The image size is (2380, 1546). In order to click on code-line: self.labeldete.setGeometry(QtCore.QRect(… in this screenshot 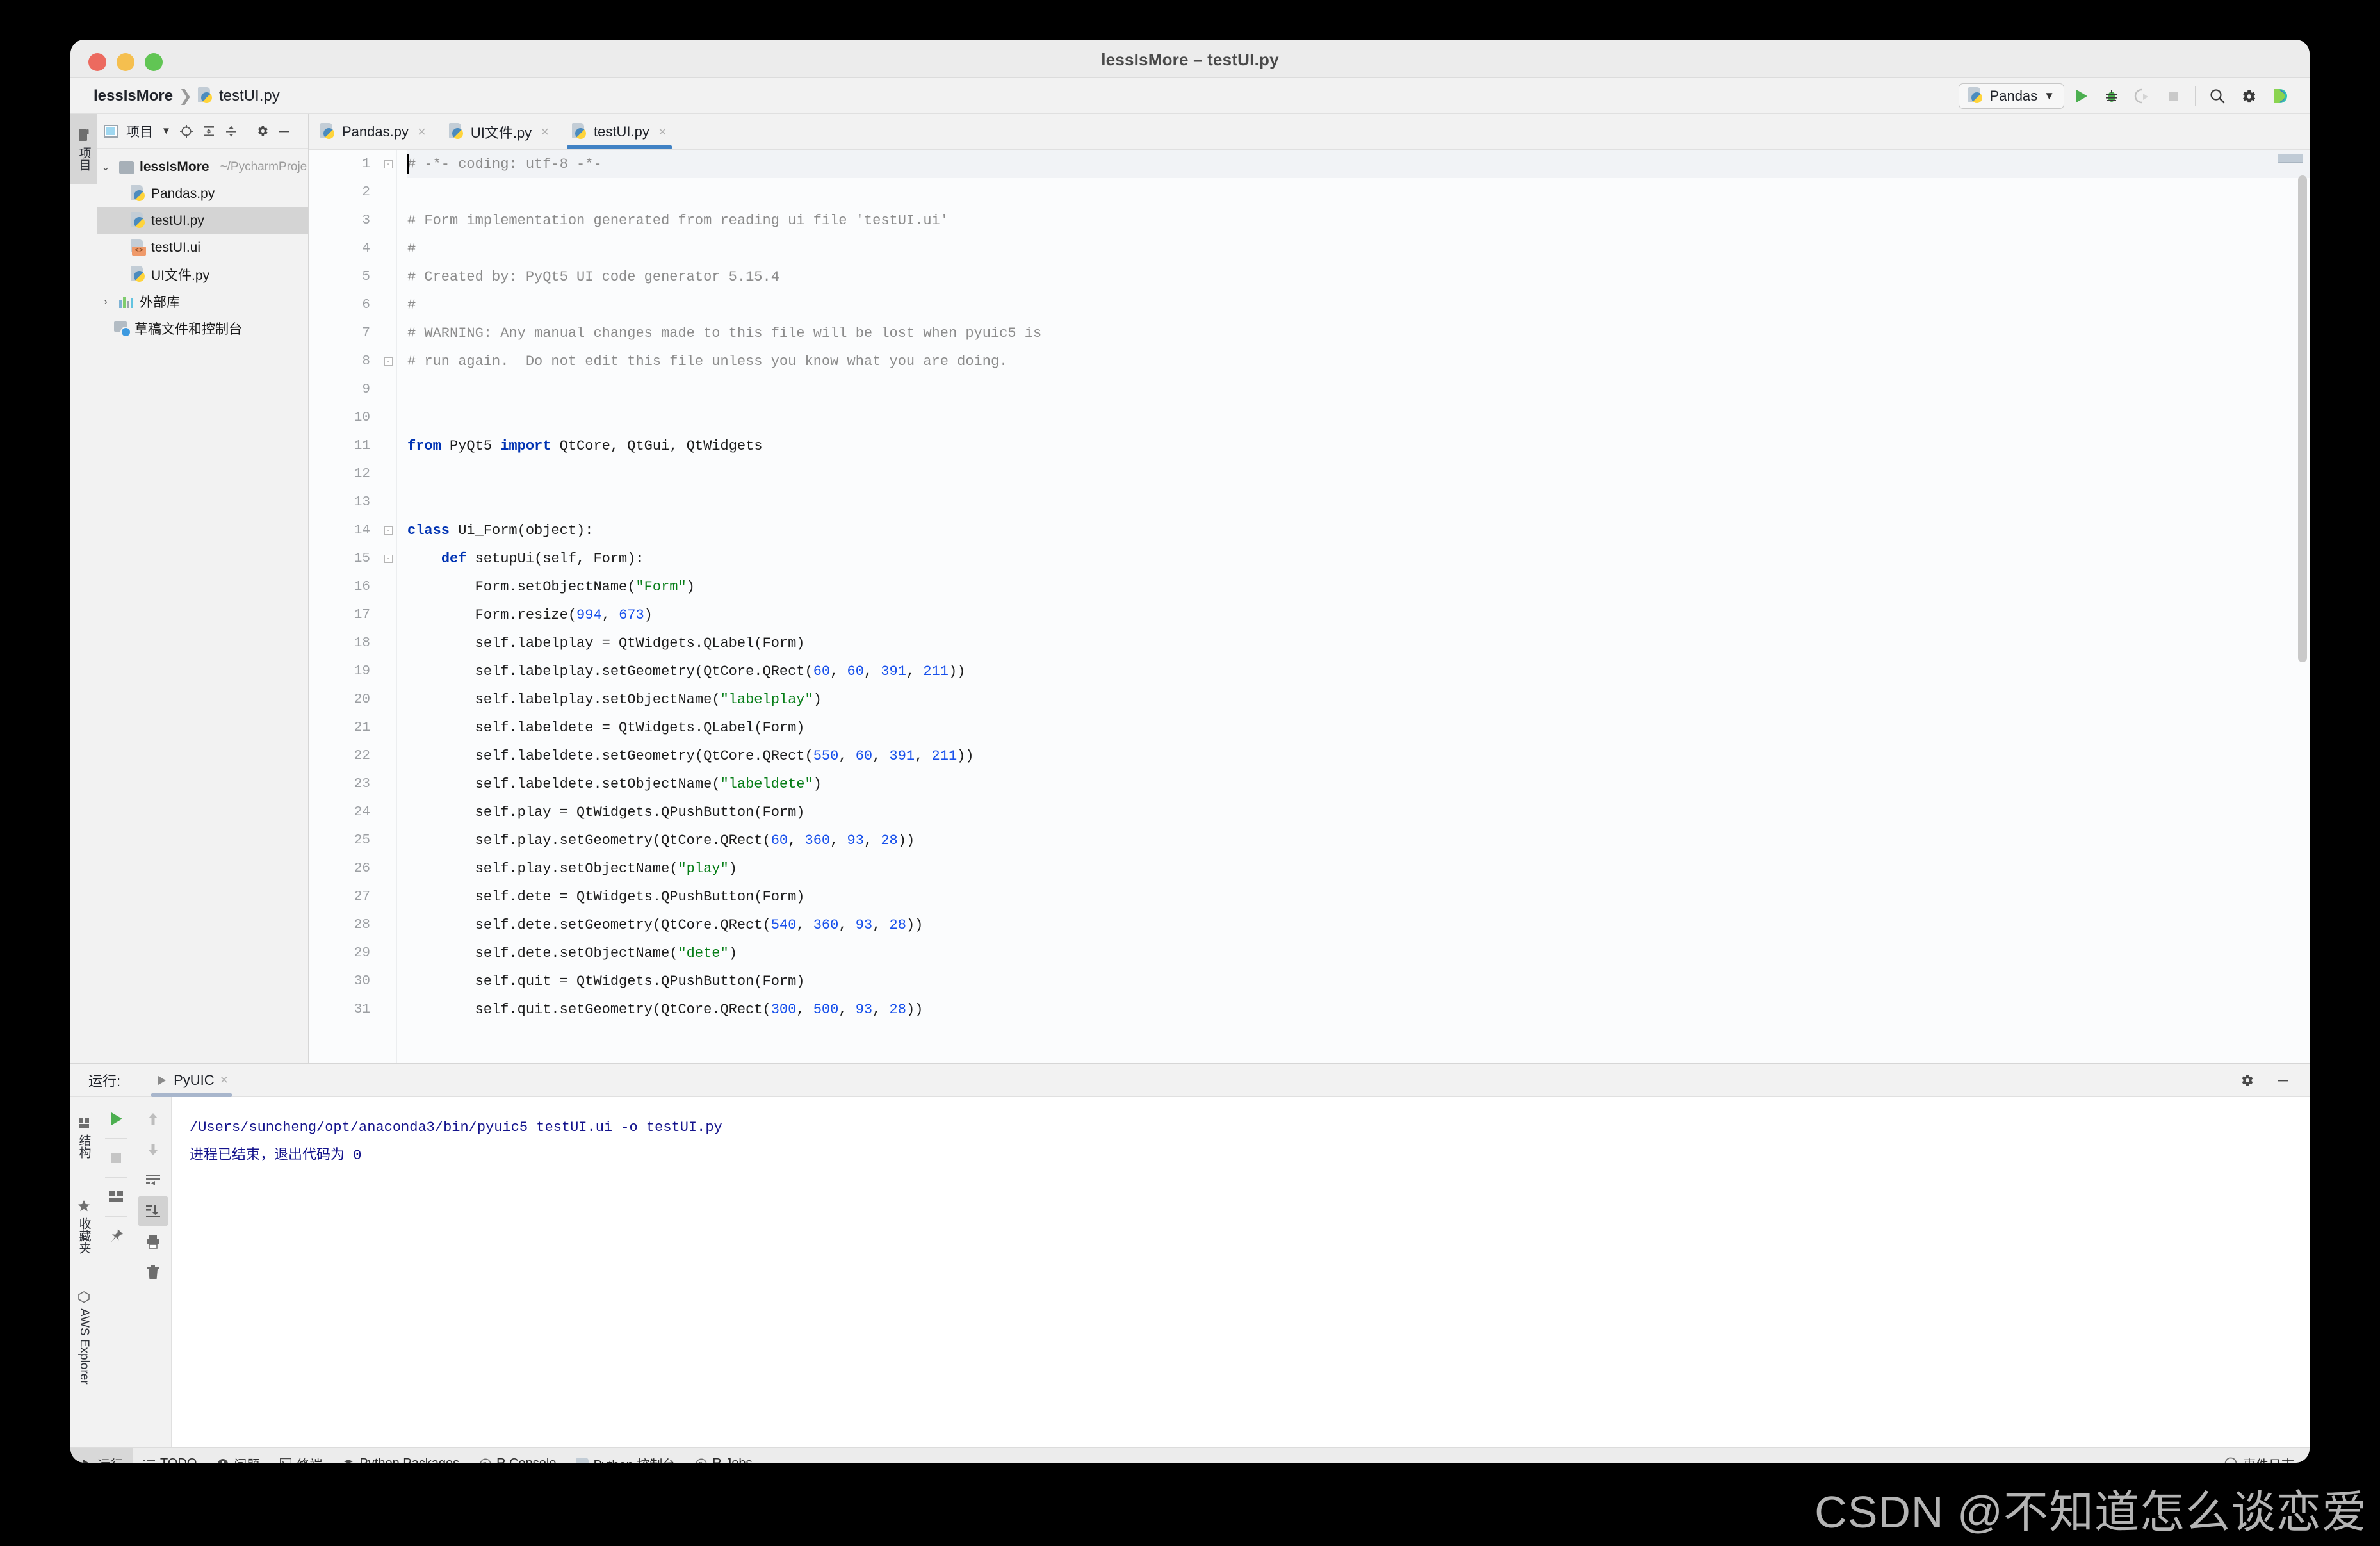, I will do `click(1358, 756)`.